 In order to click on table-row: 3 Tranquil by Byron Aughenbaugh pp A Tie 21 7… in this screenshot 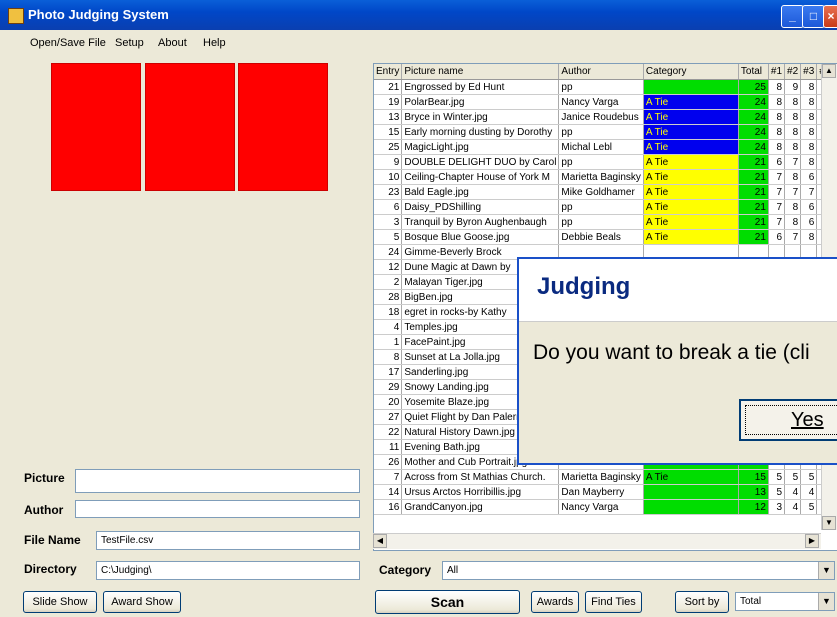, I will do `click(602, 222)`.